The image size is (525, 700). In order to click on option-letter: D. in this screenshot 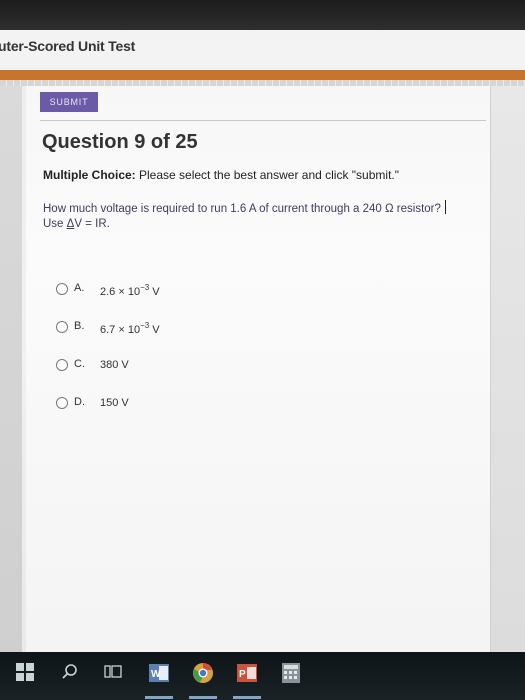, I will do `click(79, 402)`.